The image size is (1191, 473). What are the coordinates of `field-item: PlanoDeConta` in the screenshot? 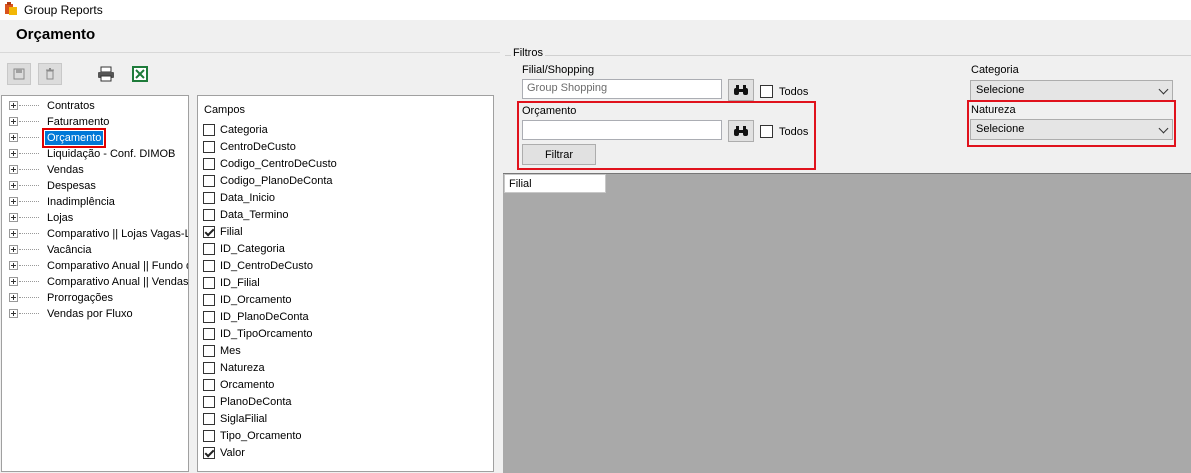 It's located at (343, 403).